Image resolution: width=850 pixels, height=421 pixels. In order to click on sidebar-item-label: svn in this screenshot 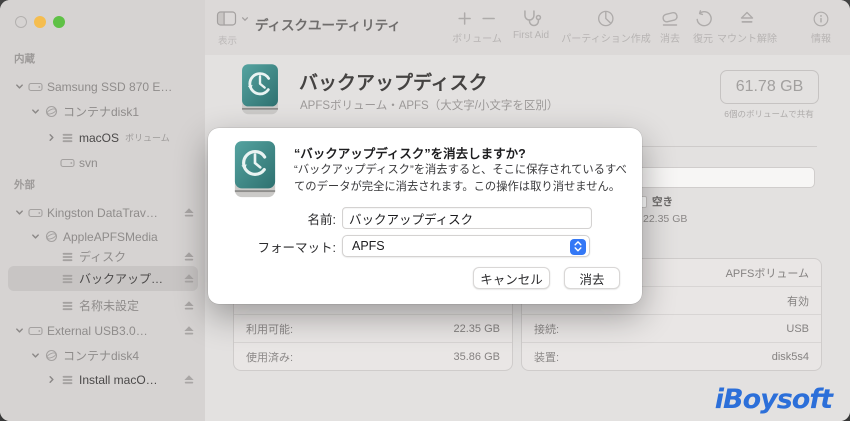, I will do `click(88, 162)`.